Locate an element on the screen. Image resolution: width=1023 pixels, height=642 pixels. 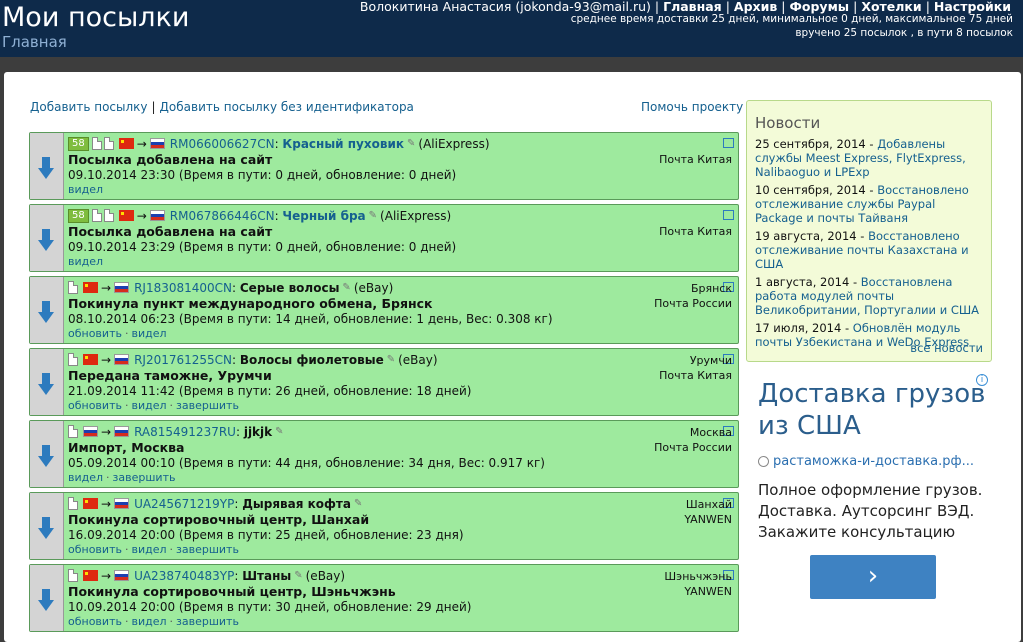
ad-title: Доставка грузов из США is located at coordinates (873, 410).